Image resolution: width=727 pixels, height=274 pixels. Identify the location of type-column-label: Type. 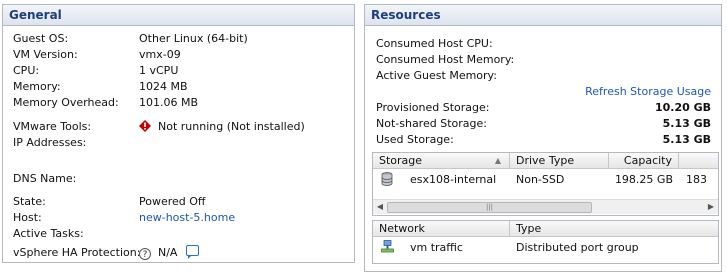
(529, 228).